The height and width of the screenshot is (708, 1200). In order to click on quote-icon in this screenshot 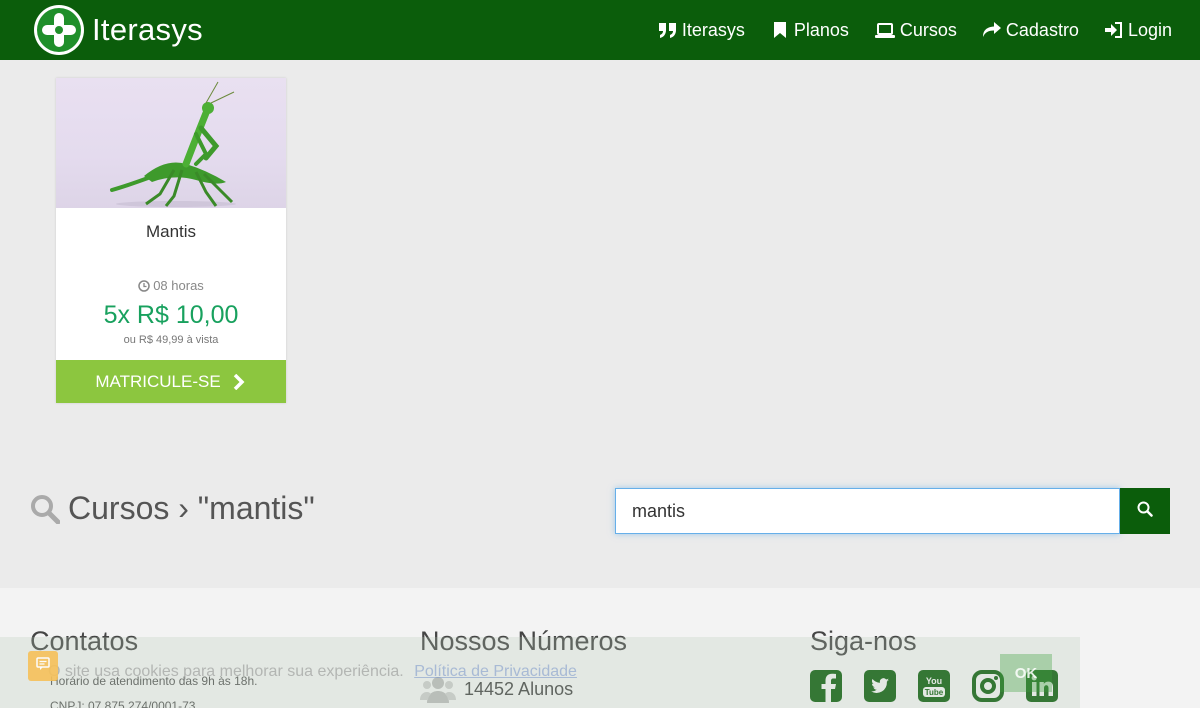, I will do `click(668, 30)`.